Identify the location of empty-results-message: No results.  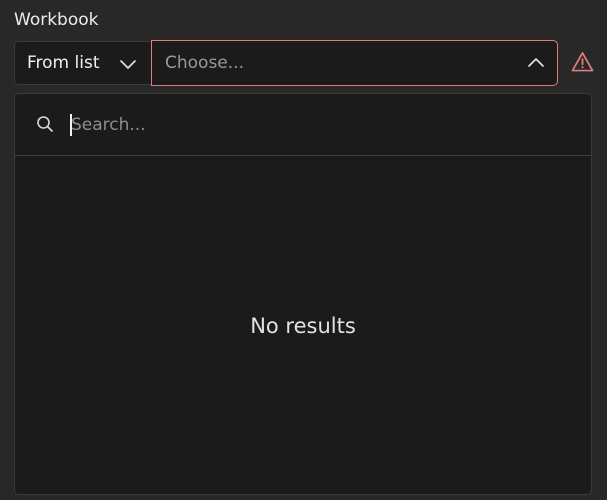
(303, 325).